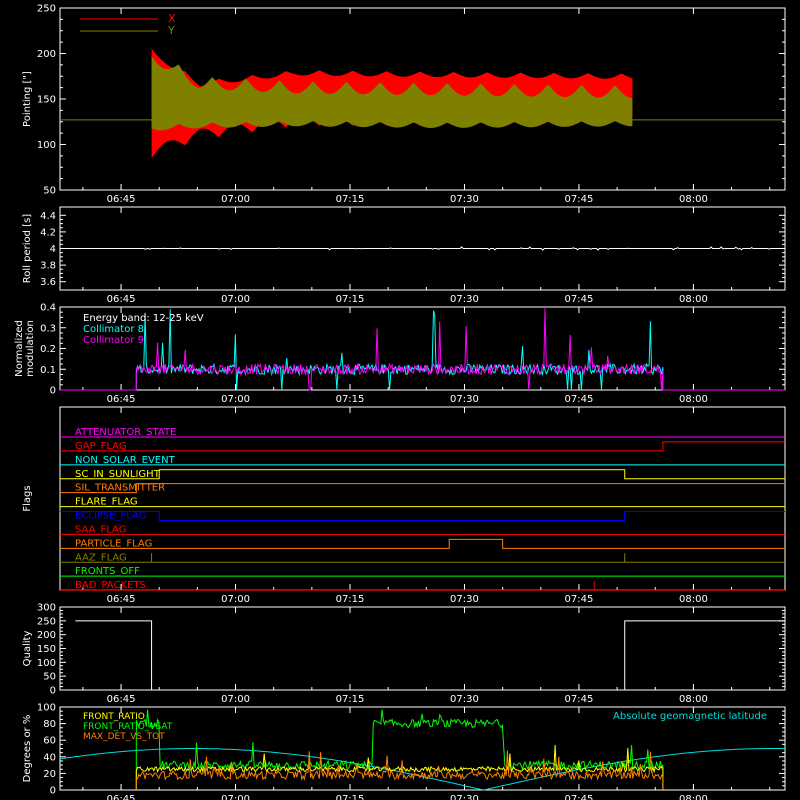 This screenshot has width=800, height=800. Describe the element at coordinates (19, 348) in the screenshot. I see `y-axis-label: Normalized` at that location.